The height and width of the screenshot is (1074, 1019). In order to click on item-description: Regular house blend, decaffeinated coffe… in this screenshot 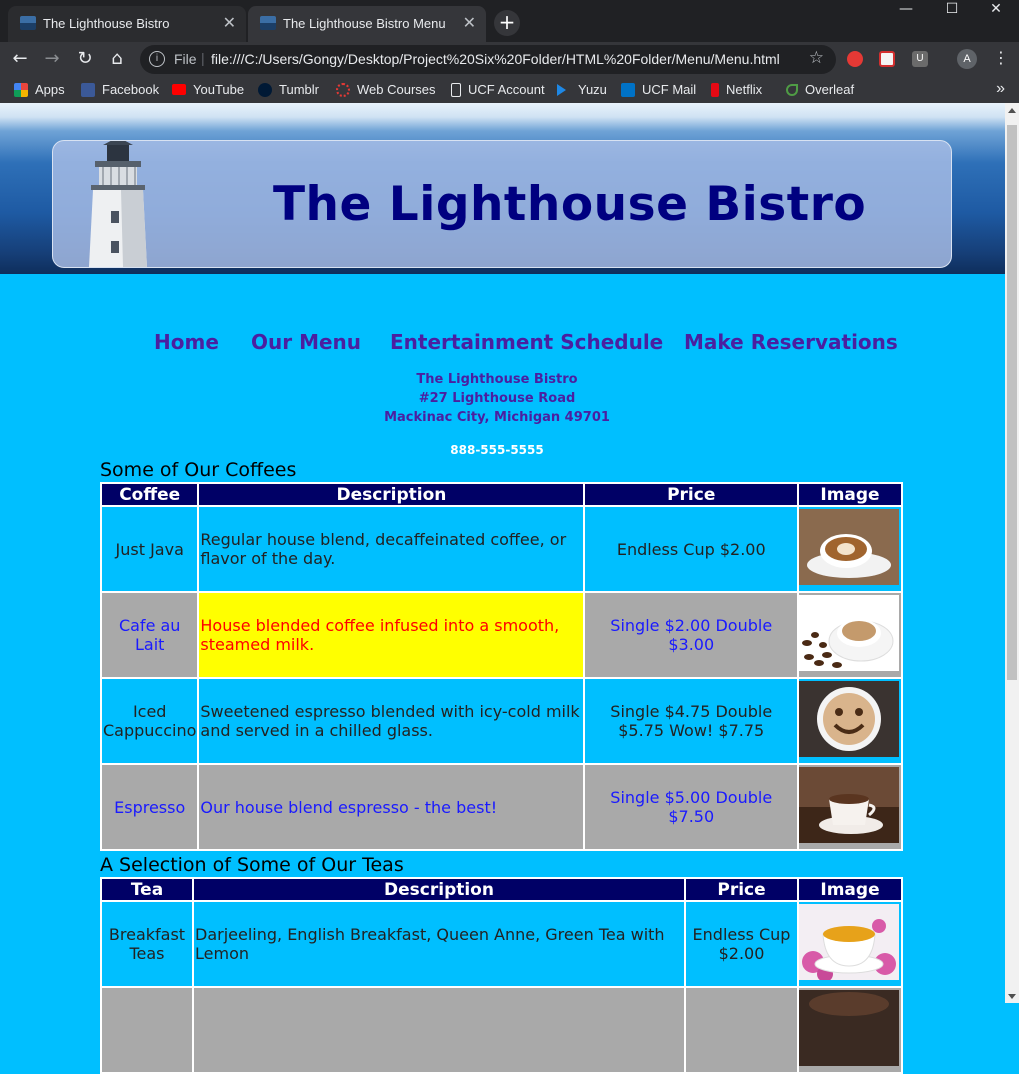, I will do `click(391, 549)`.